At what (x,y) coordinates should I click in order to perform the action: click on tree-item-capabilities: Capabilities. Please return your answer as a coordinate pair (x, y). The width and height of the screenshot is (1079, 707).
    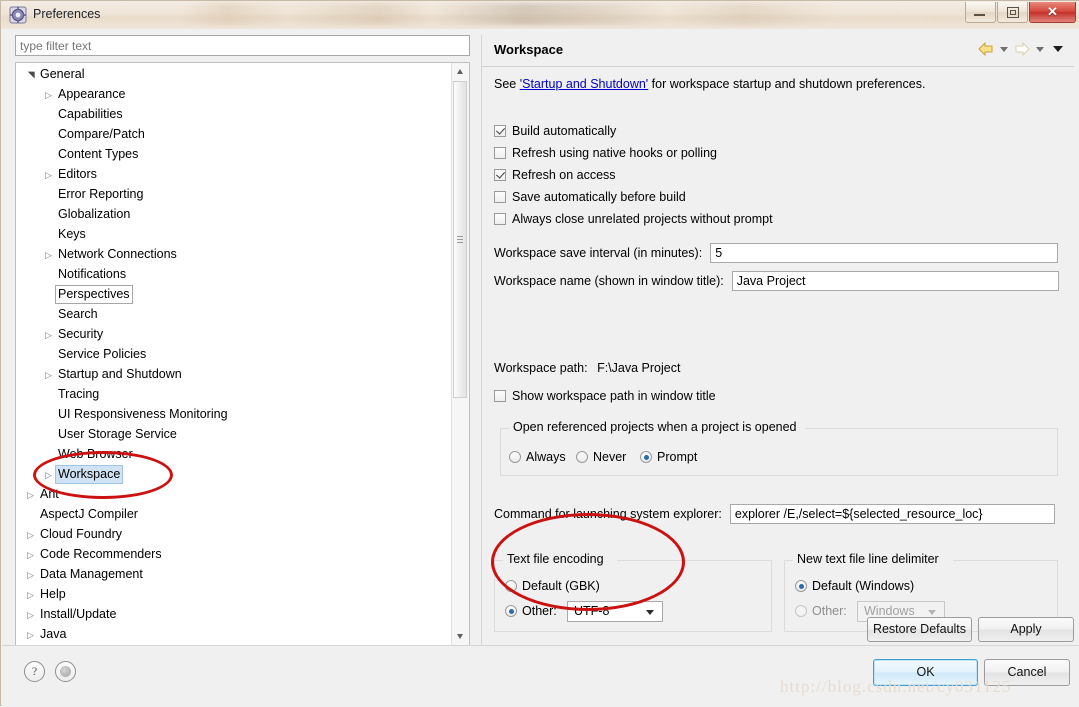
    Looking at the image, I should click on (231, 115).